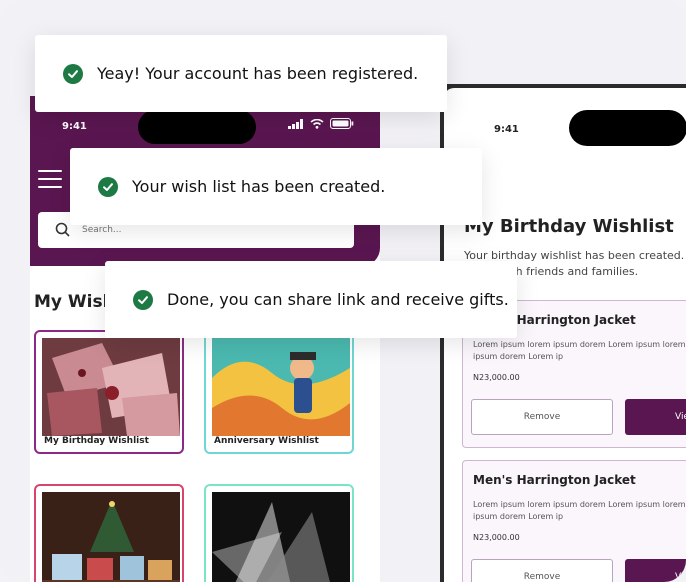 The height and width of the screenshot is (582, 686). Describe the element at coordinates (62, 229) in the screenshot. I see `search-icon` at that location.